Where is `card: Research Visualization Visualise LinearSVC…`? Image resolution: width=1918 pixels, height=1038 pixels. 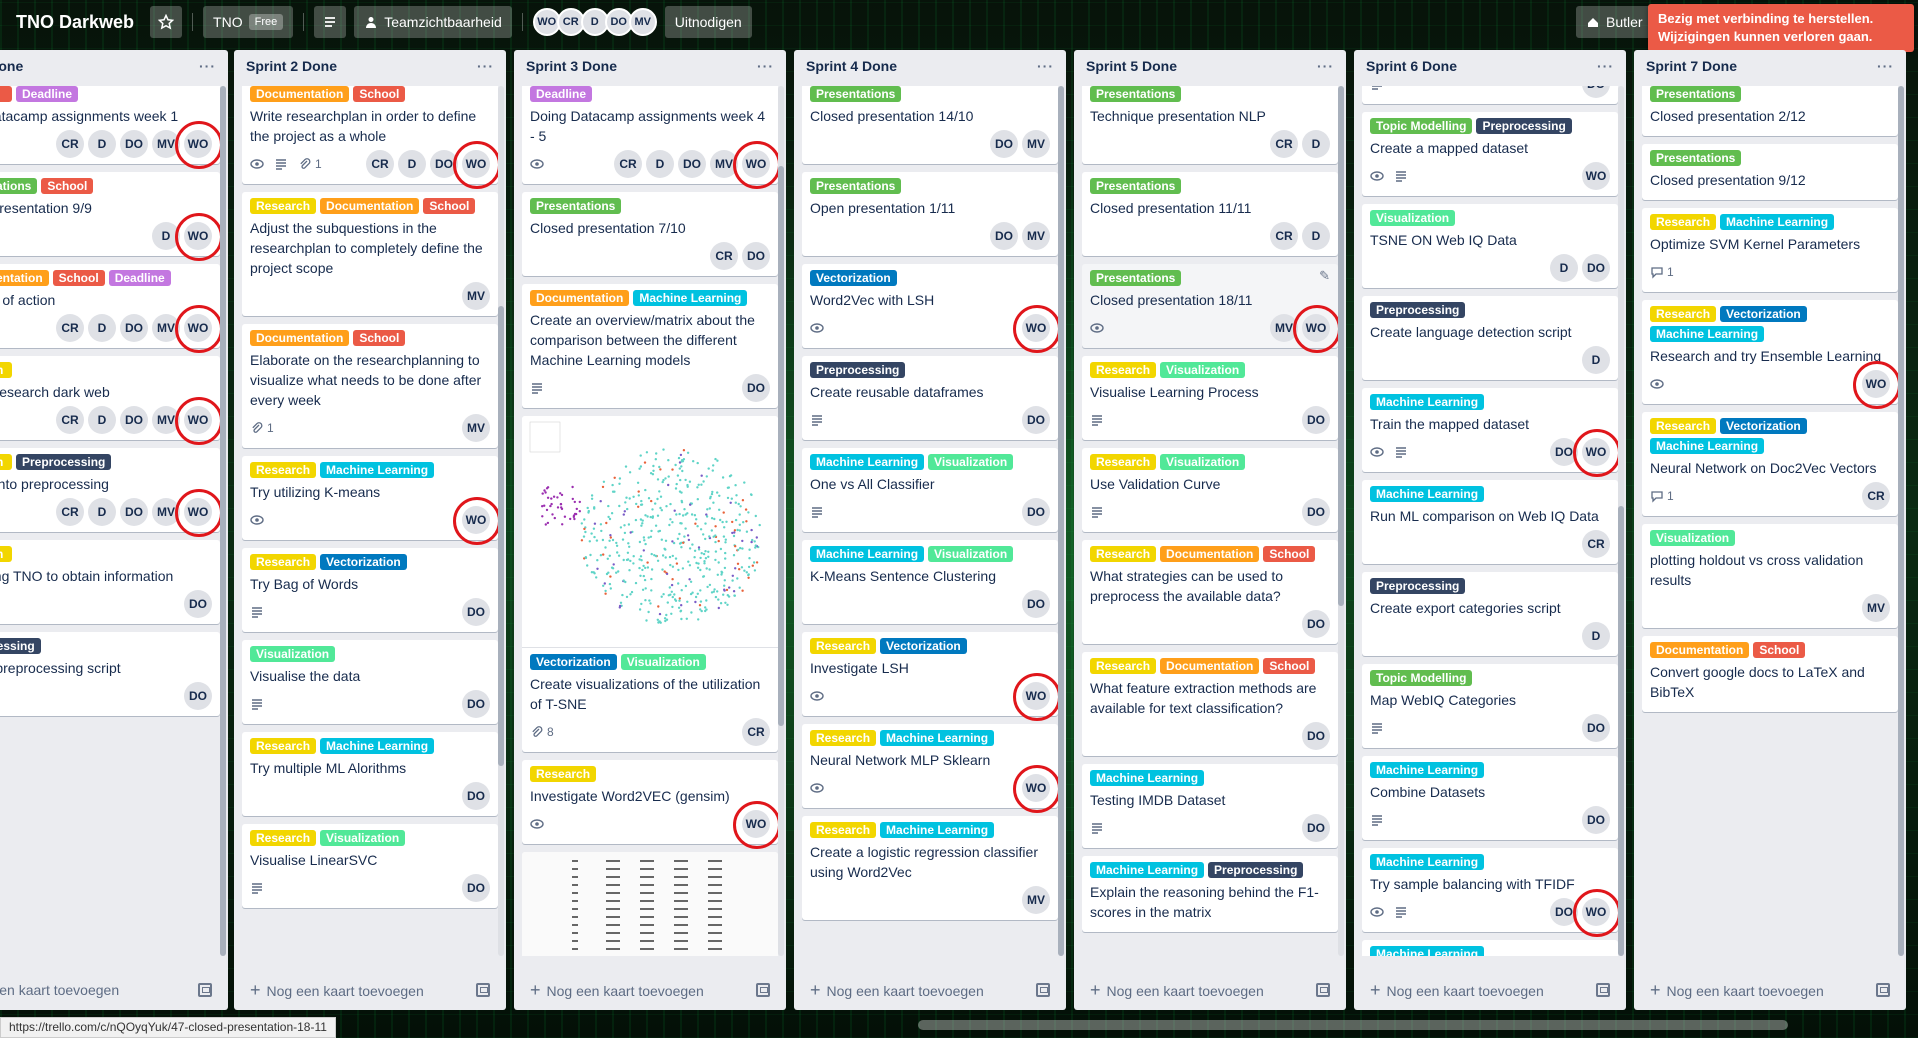
card: Research Visualization Visualise LinearSVC… is located at coordinates (370, 866).